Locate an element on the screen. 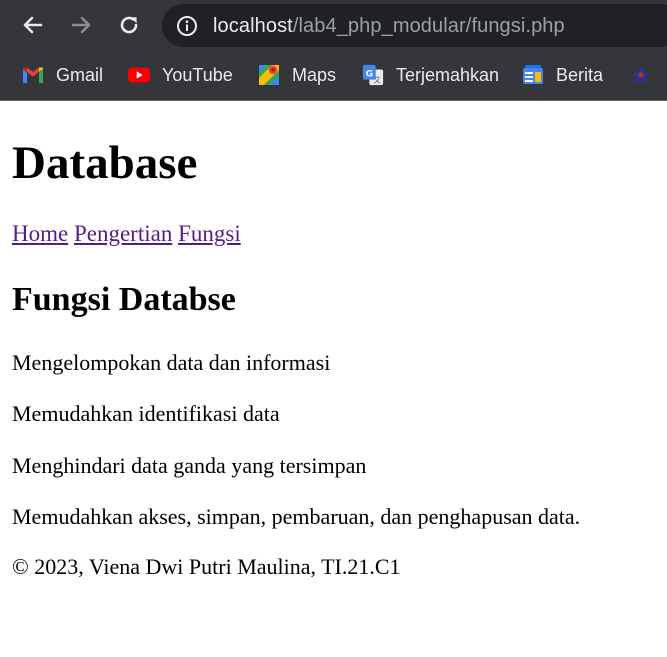 This screenshot has width=667, height=657. bookmark-label: YouTube is located at coordinates (197, 75).